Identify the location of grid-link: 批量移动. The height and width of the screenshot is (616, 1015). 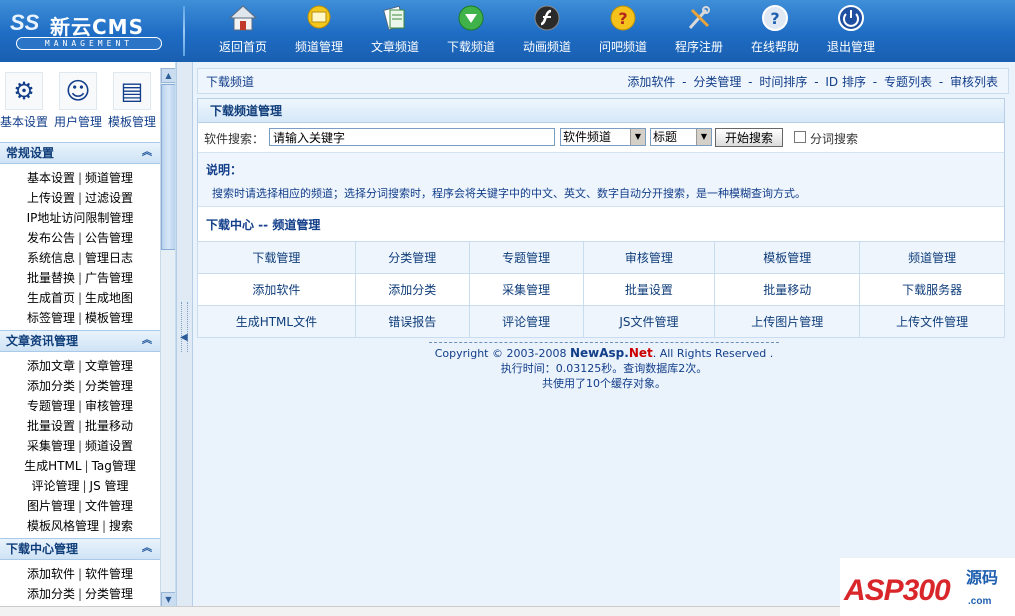
(787, 289).